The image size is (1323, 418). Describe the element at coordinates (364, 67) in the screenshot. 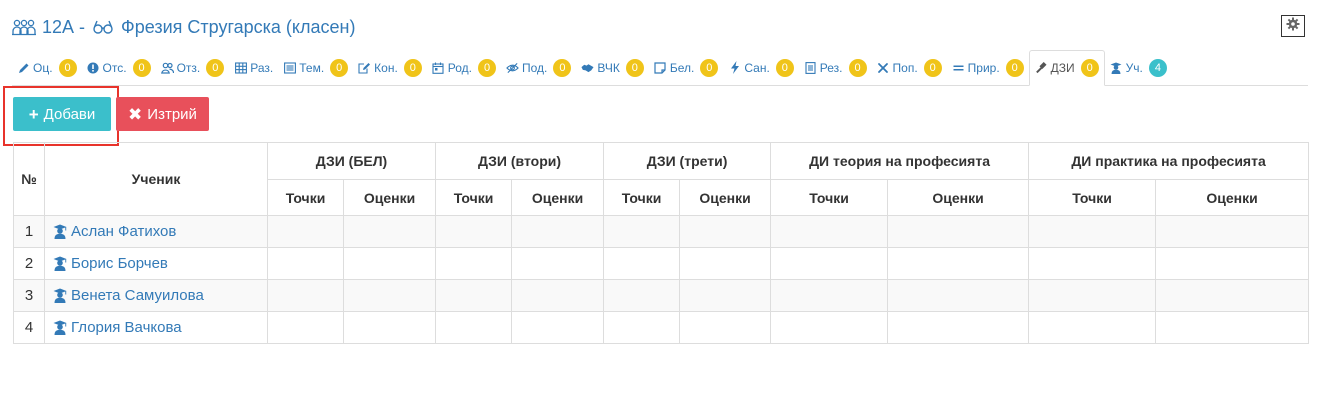

I see `edit-icon` at that location.